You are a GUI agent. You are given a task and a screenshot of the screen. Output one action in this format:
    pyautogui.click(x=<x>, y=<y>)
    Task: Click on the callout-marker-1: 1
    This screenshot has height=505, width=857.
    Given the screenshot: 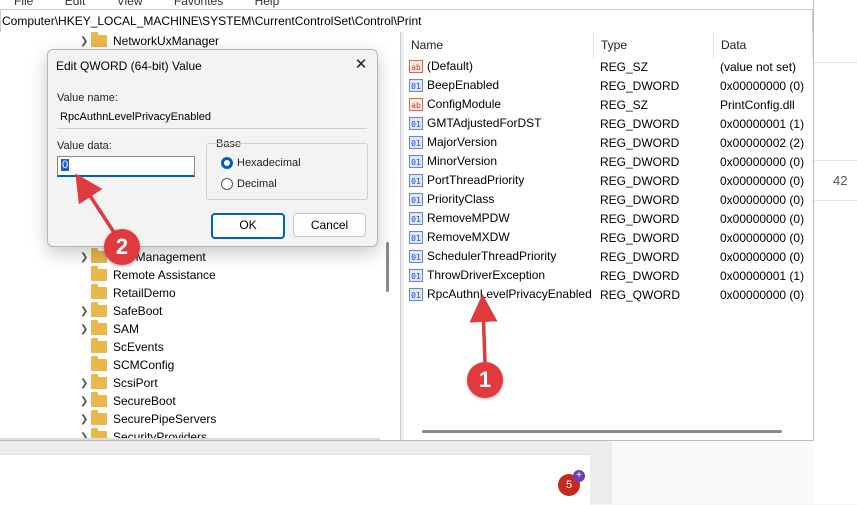 What is the action you would take?
    pyautogui.click(x=485, y=380)
    